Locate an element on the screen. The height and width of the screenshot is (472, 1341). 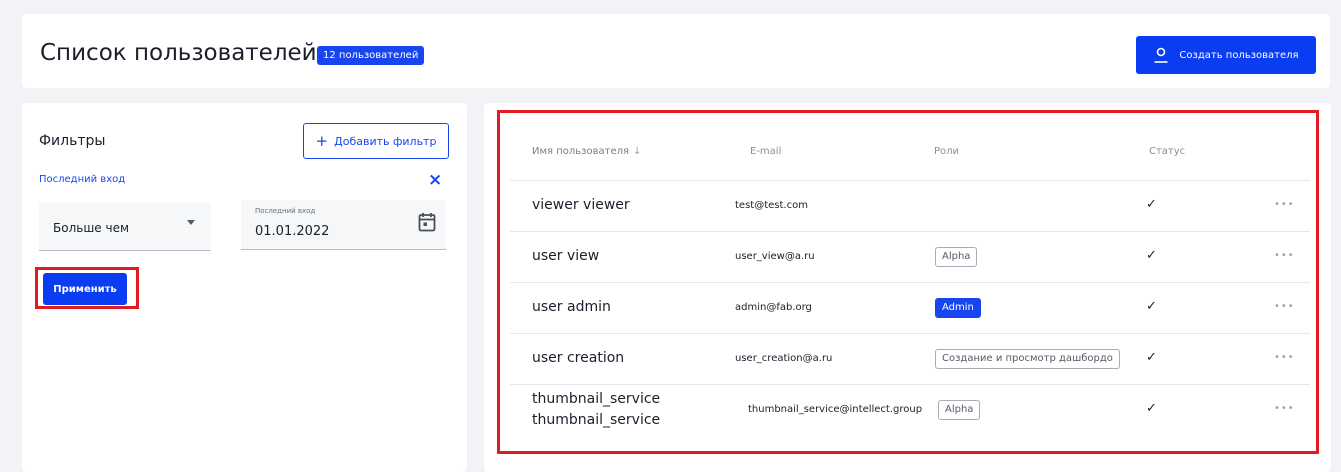
sort-arrow-icon: ↓ is located at coordinates (637, 151).